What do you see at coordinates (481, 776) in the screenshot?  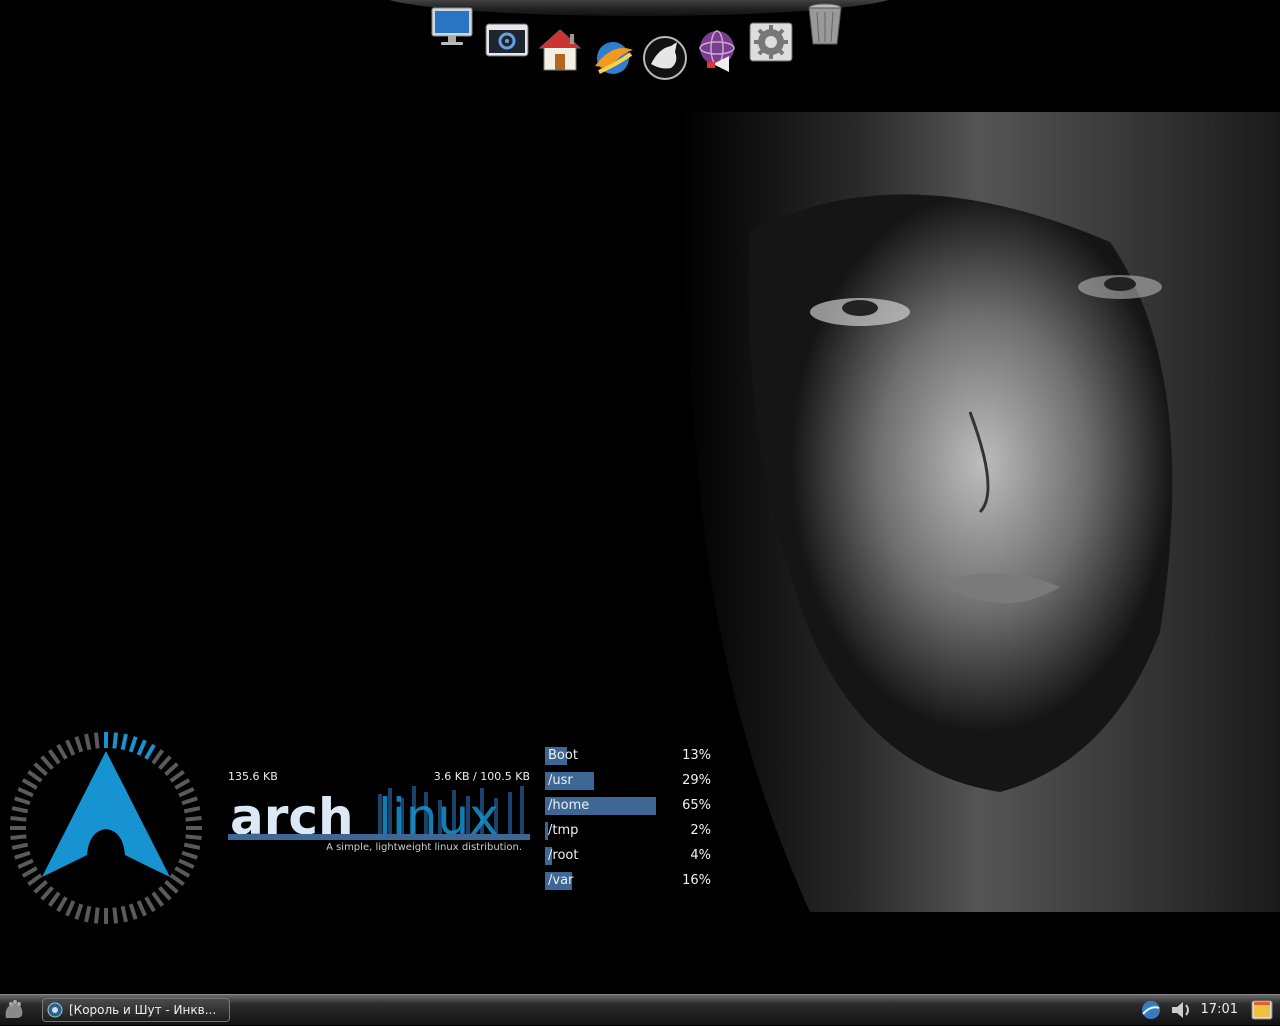 I see `network-totals: 3.6 KB / 100.5 KB` at bounding box center [481, 776].